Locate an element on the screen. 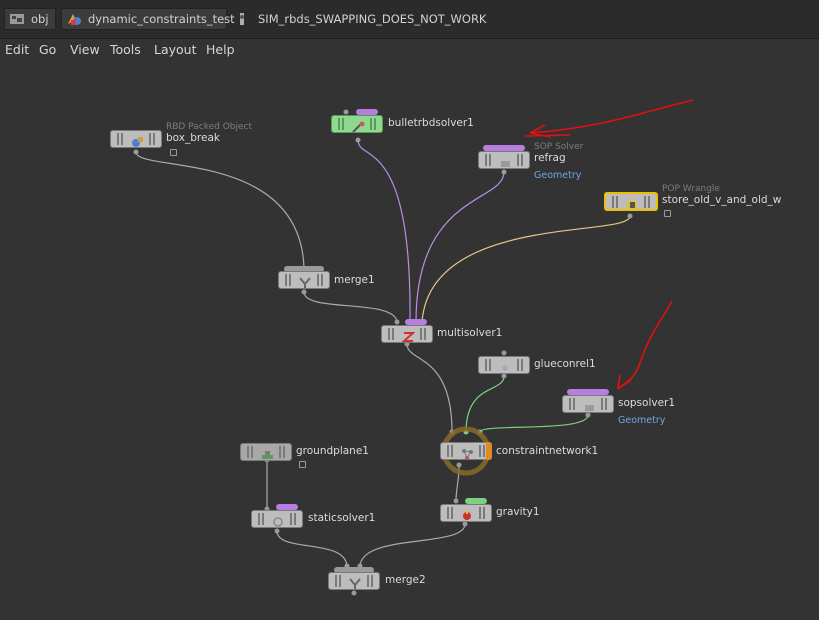 This screenshot has height=620, width=819. groundplane-icon is located at coordinates (267, 452).